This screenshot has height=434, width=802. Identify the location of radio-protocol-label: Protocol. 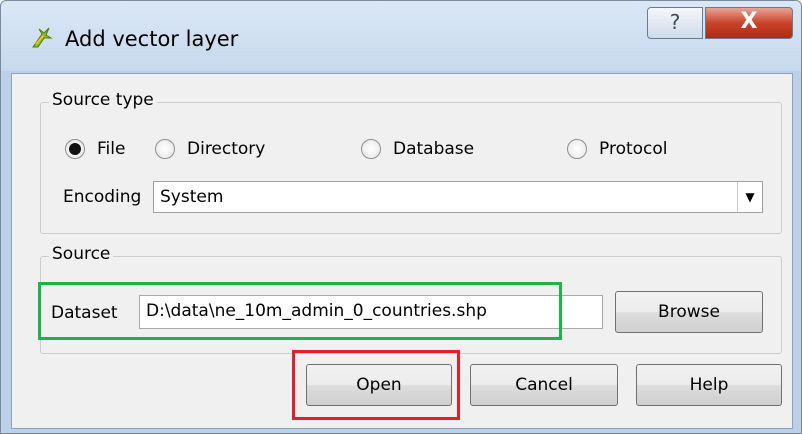
(633, 149).